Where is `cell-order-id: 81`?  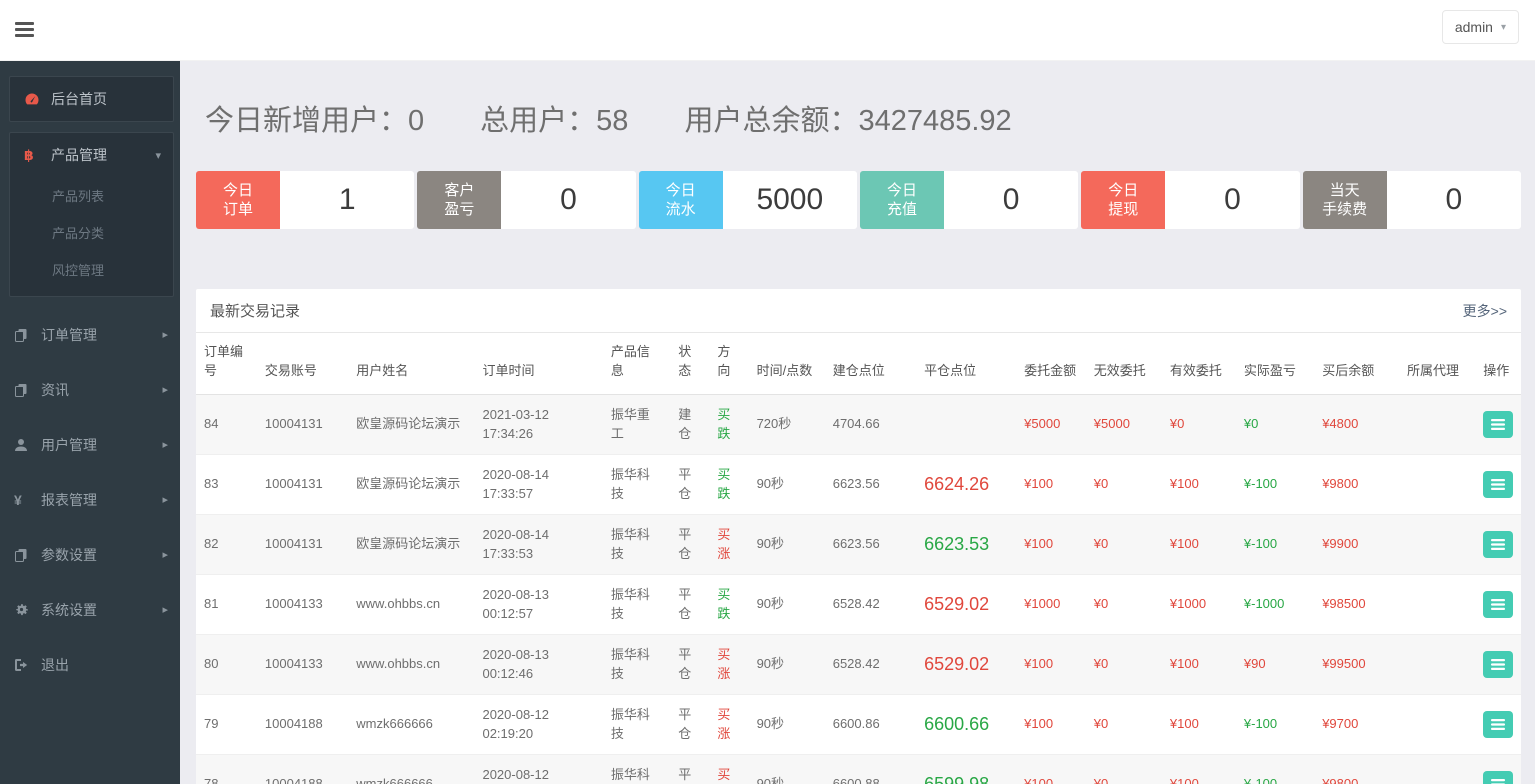 cell-order-id: 81 is located at coordinates (226, 604).